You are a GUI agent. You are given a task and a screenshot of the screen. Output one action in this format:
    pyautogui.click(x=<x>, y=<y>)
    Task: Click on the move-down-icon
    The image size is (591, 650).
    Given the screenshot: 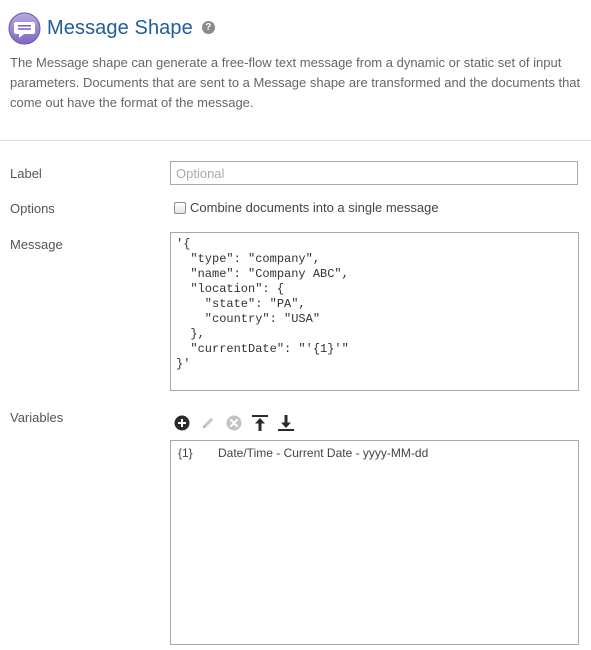 What is the action you would take?
    pyautogui.click(x=286, y=423)
    